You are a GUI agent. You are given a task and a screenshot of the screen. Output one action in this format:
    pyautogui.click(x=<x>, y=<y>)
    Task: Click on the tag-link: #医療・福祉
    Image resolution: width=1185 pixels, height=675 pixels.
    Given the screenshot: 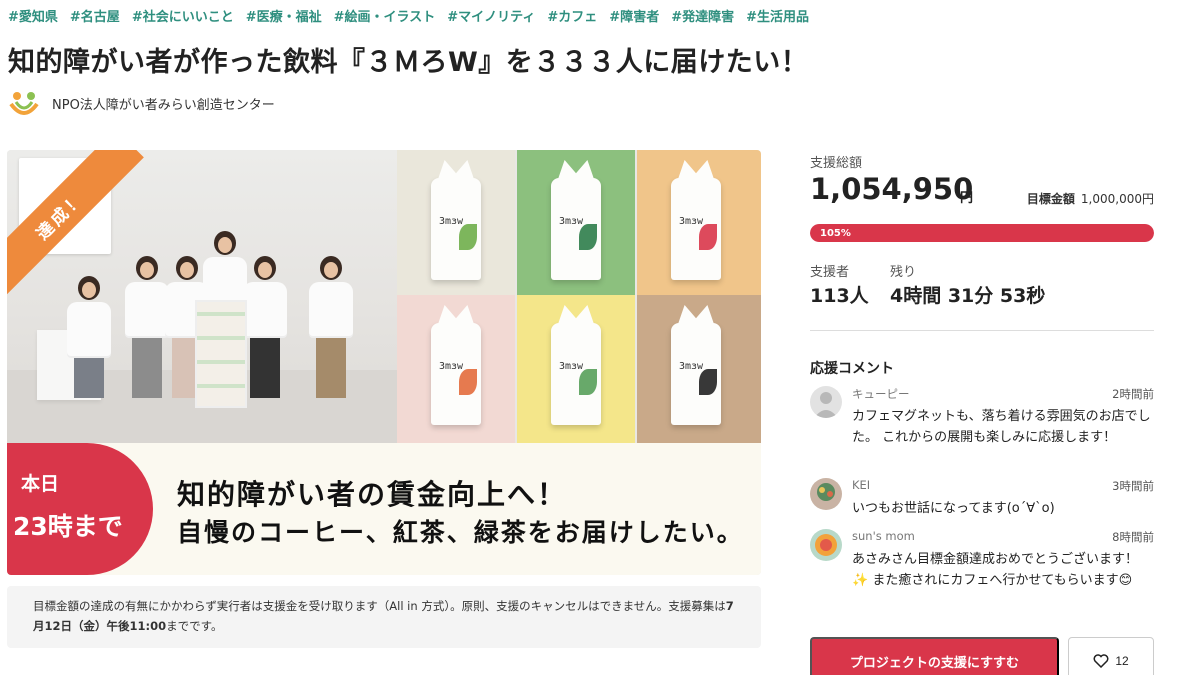 What is the action you would take?
    pyautogui.click(x=284, y=15)
    